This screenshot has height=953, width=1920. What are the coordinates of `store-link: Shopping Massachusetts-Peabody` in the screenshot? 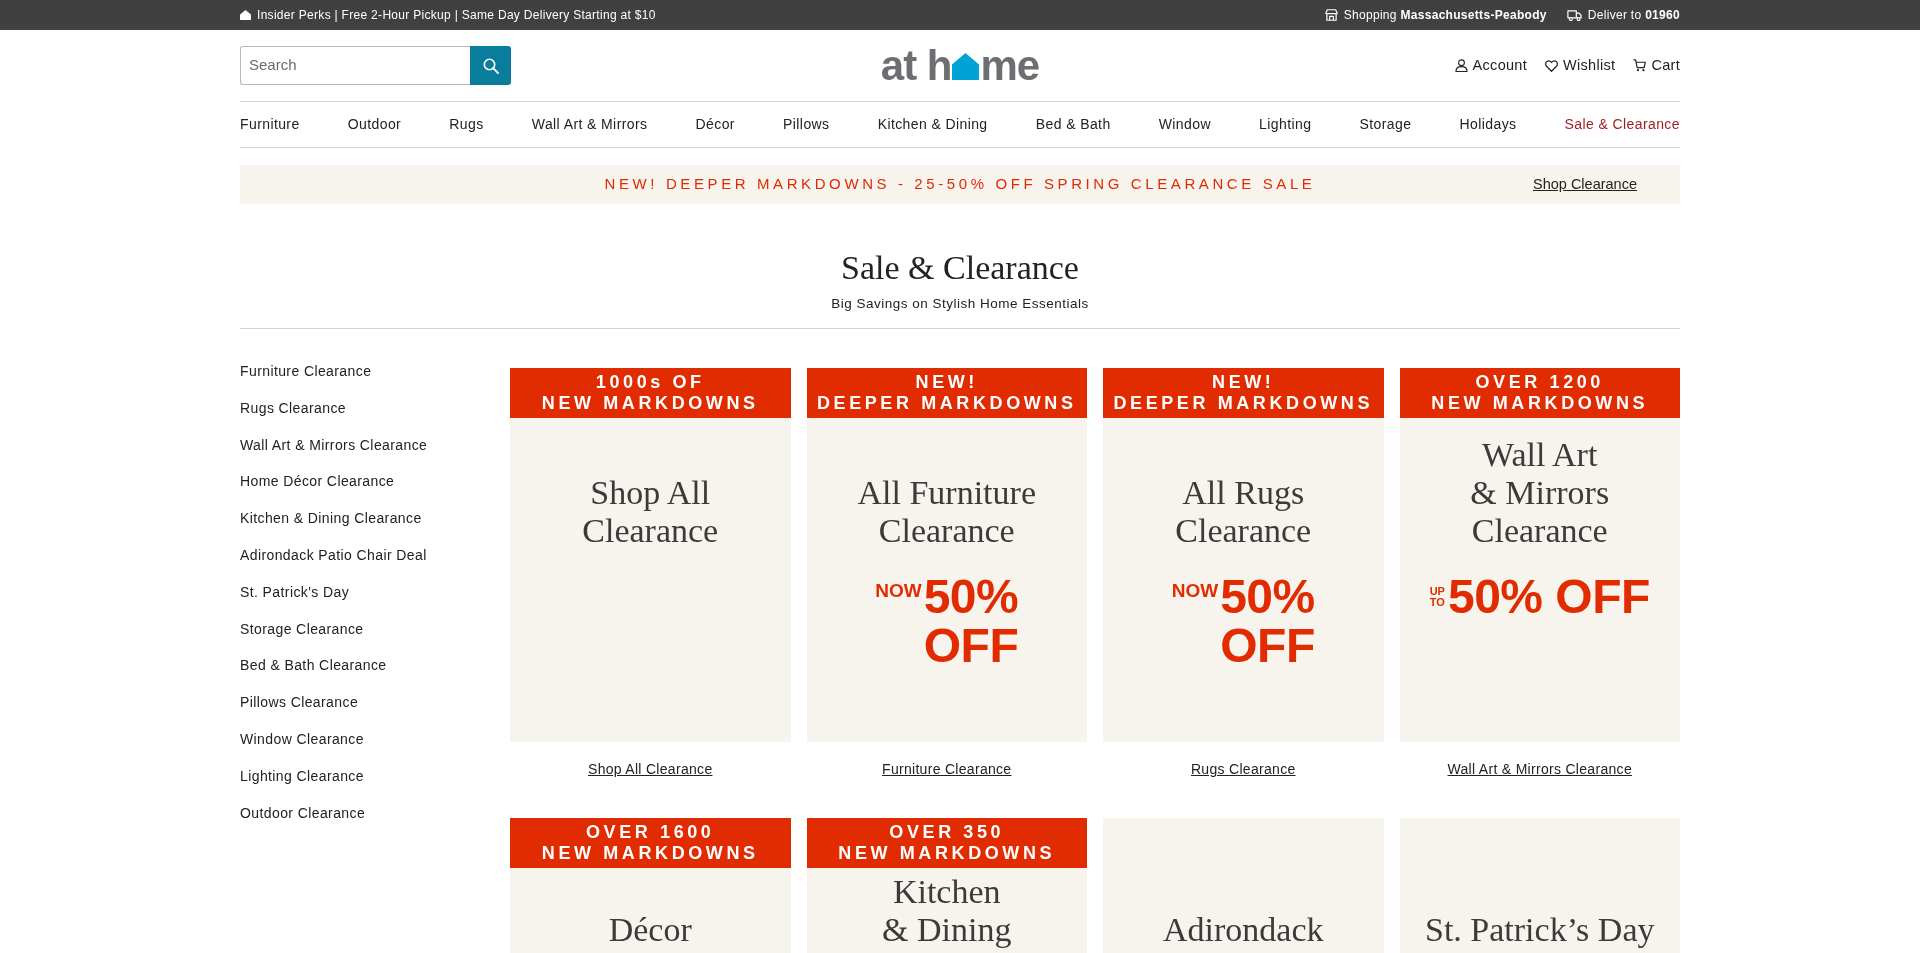 It's located at (1445, 15).